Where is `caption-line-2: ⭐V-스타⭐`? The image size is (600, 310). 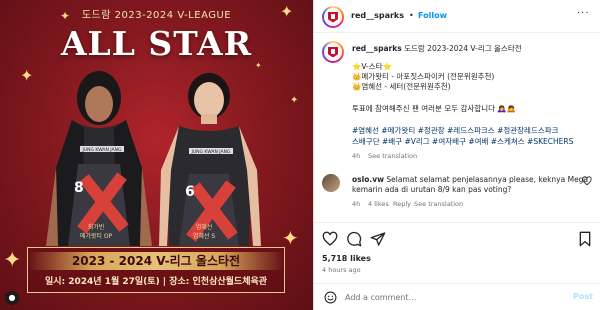
caption-line-2: ⭐V-스타⭐ is located at coordinates (372, 66).